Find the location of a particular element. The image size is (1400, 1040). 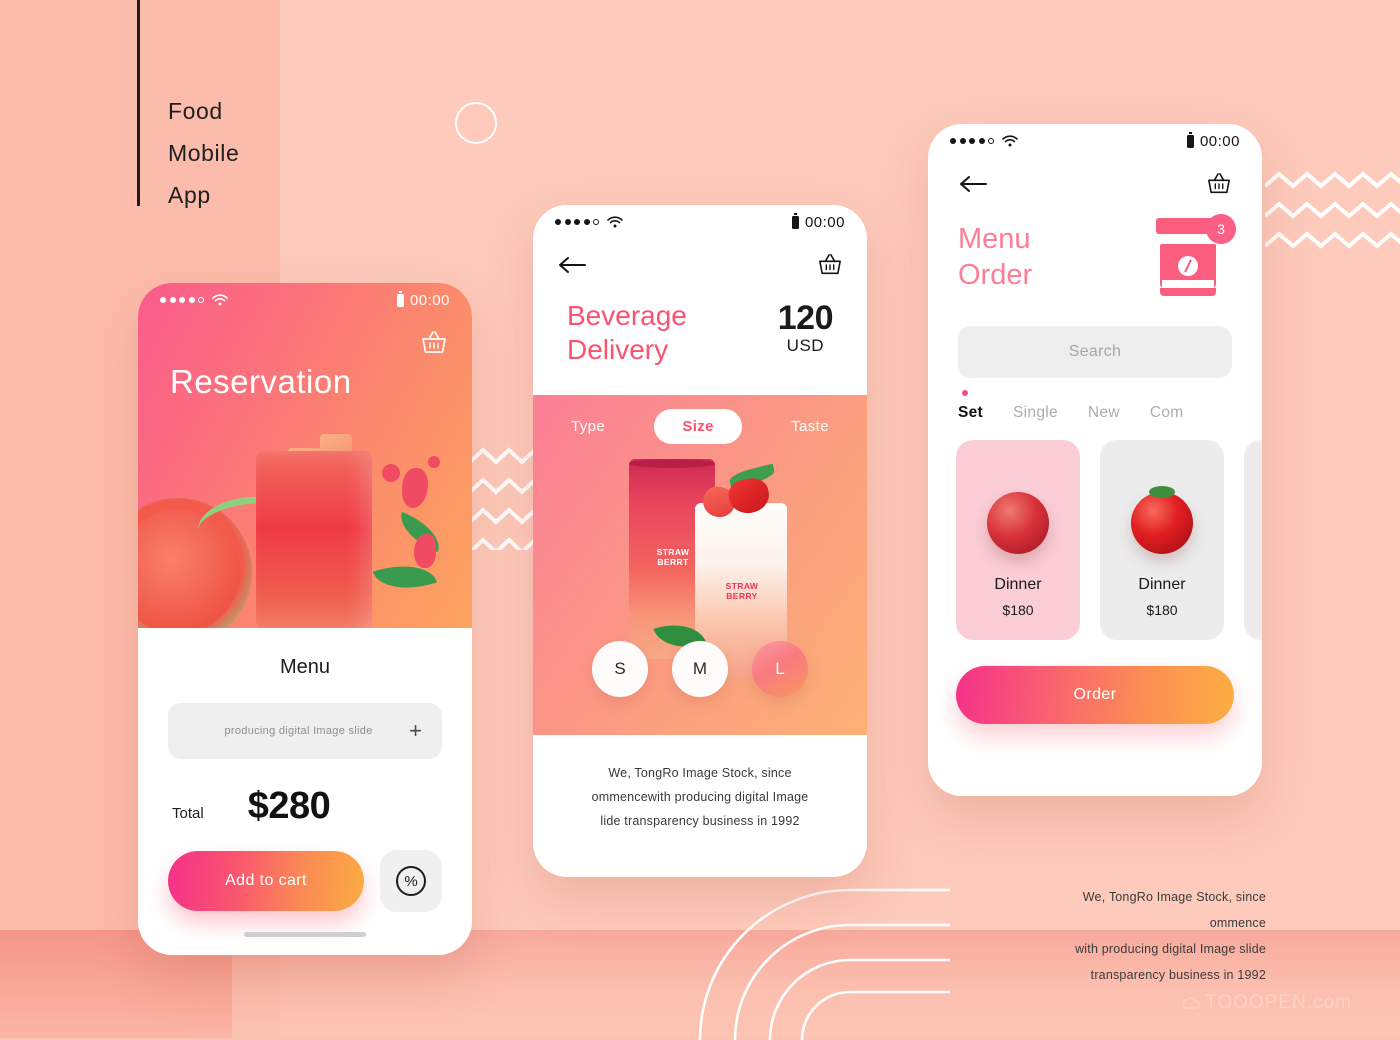

caption-line1: We, TongRo Image Stock, since ommence is located at coordinates (1174, 910).